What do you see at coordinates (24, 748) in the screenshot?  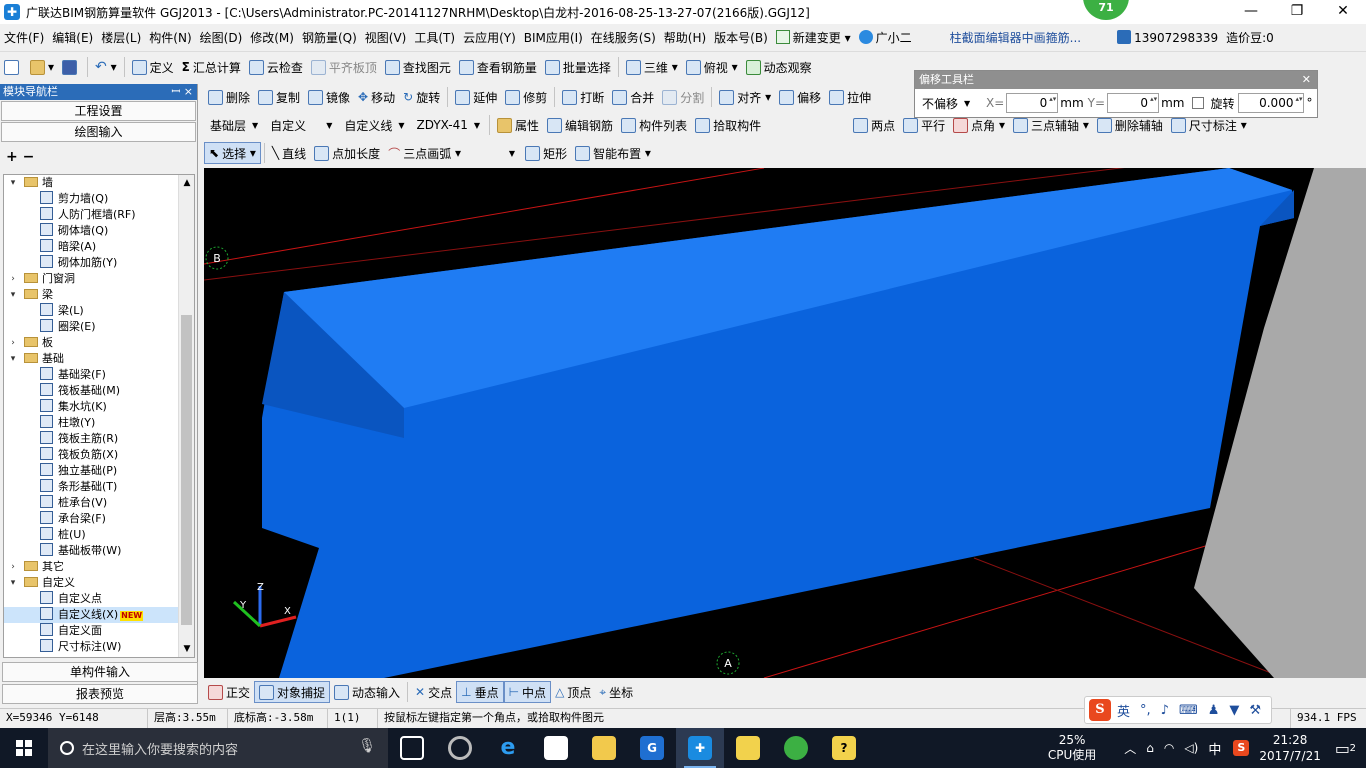 I see `start-button` at bounding box center [24, 748].